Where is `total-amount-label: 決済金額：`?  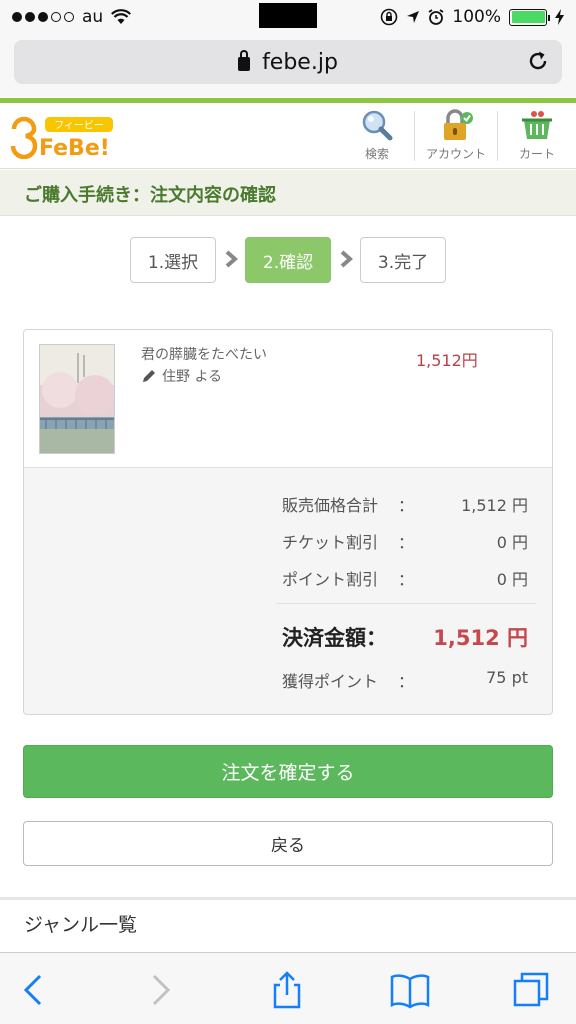 total-amount-label: 決済金額： is located at coordinates (334, 638).